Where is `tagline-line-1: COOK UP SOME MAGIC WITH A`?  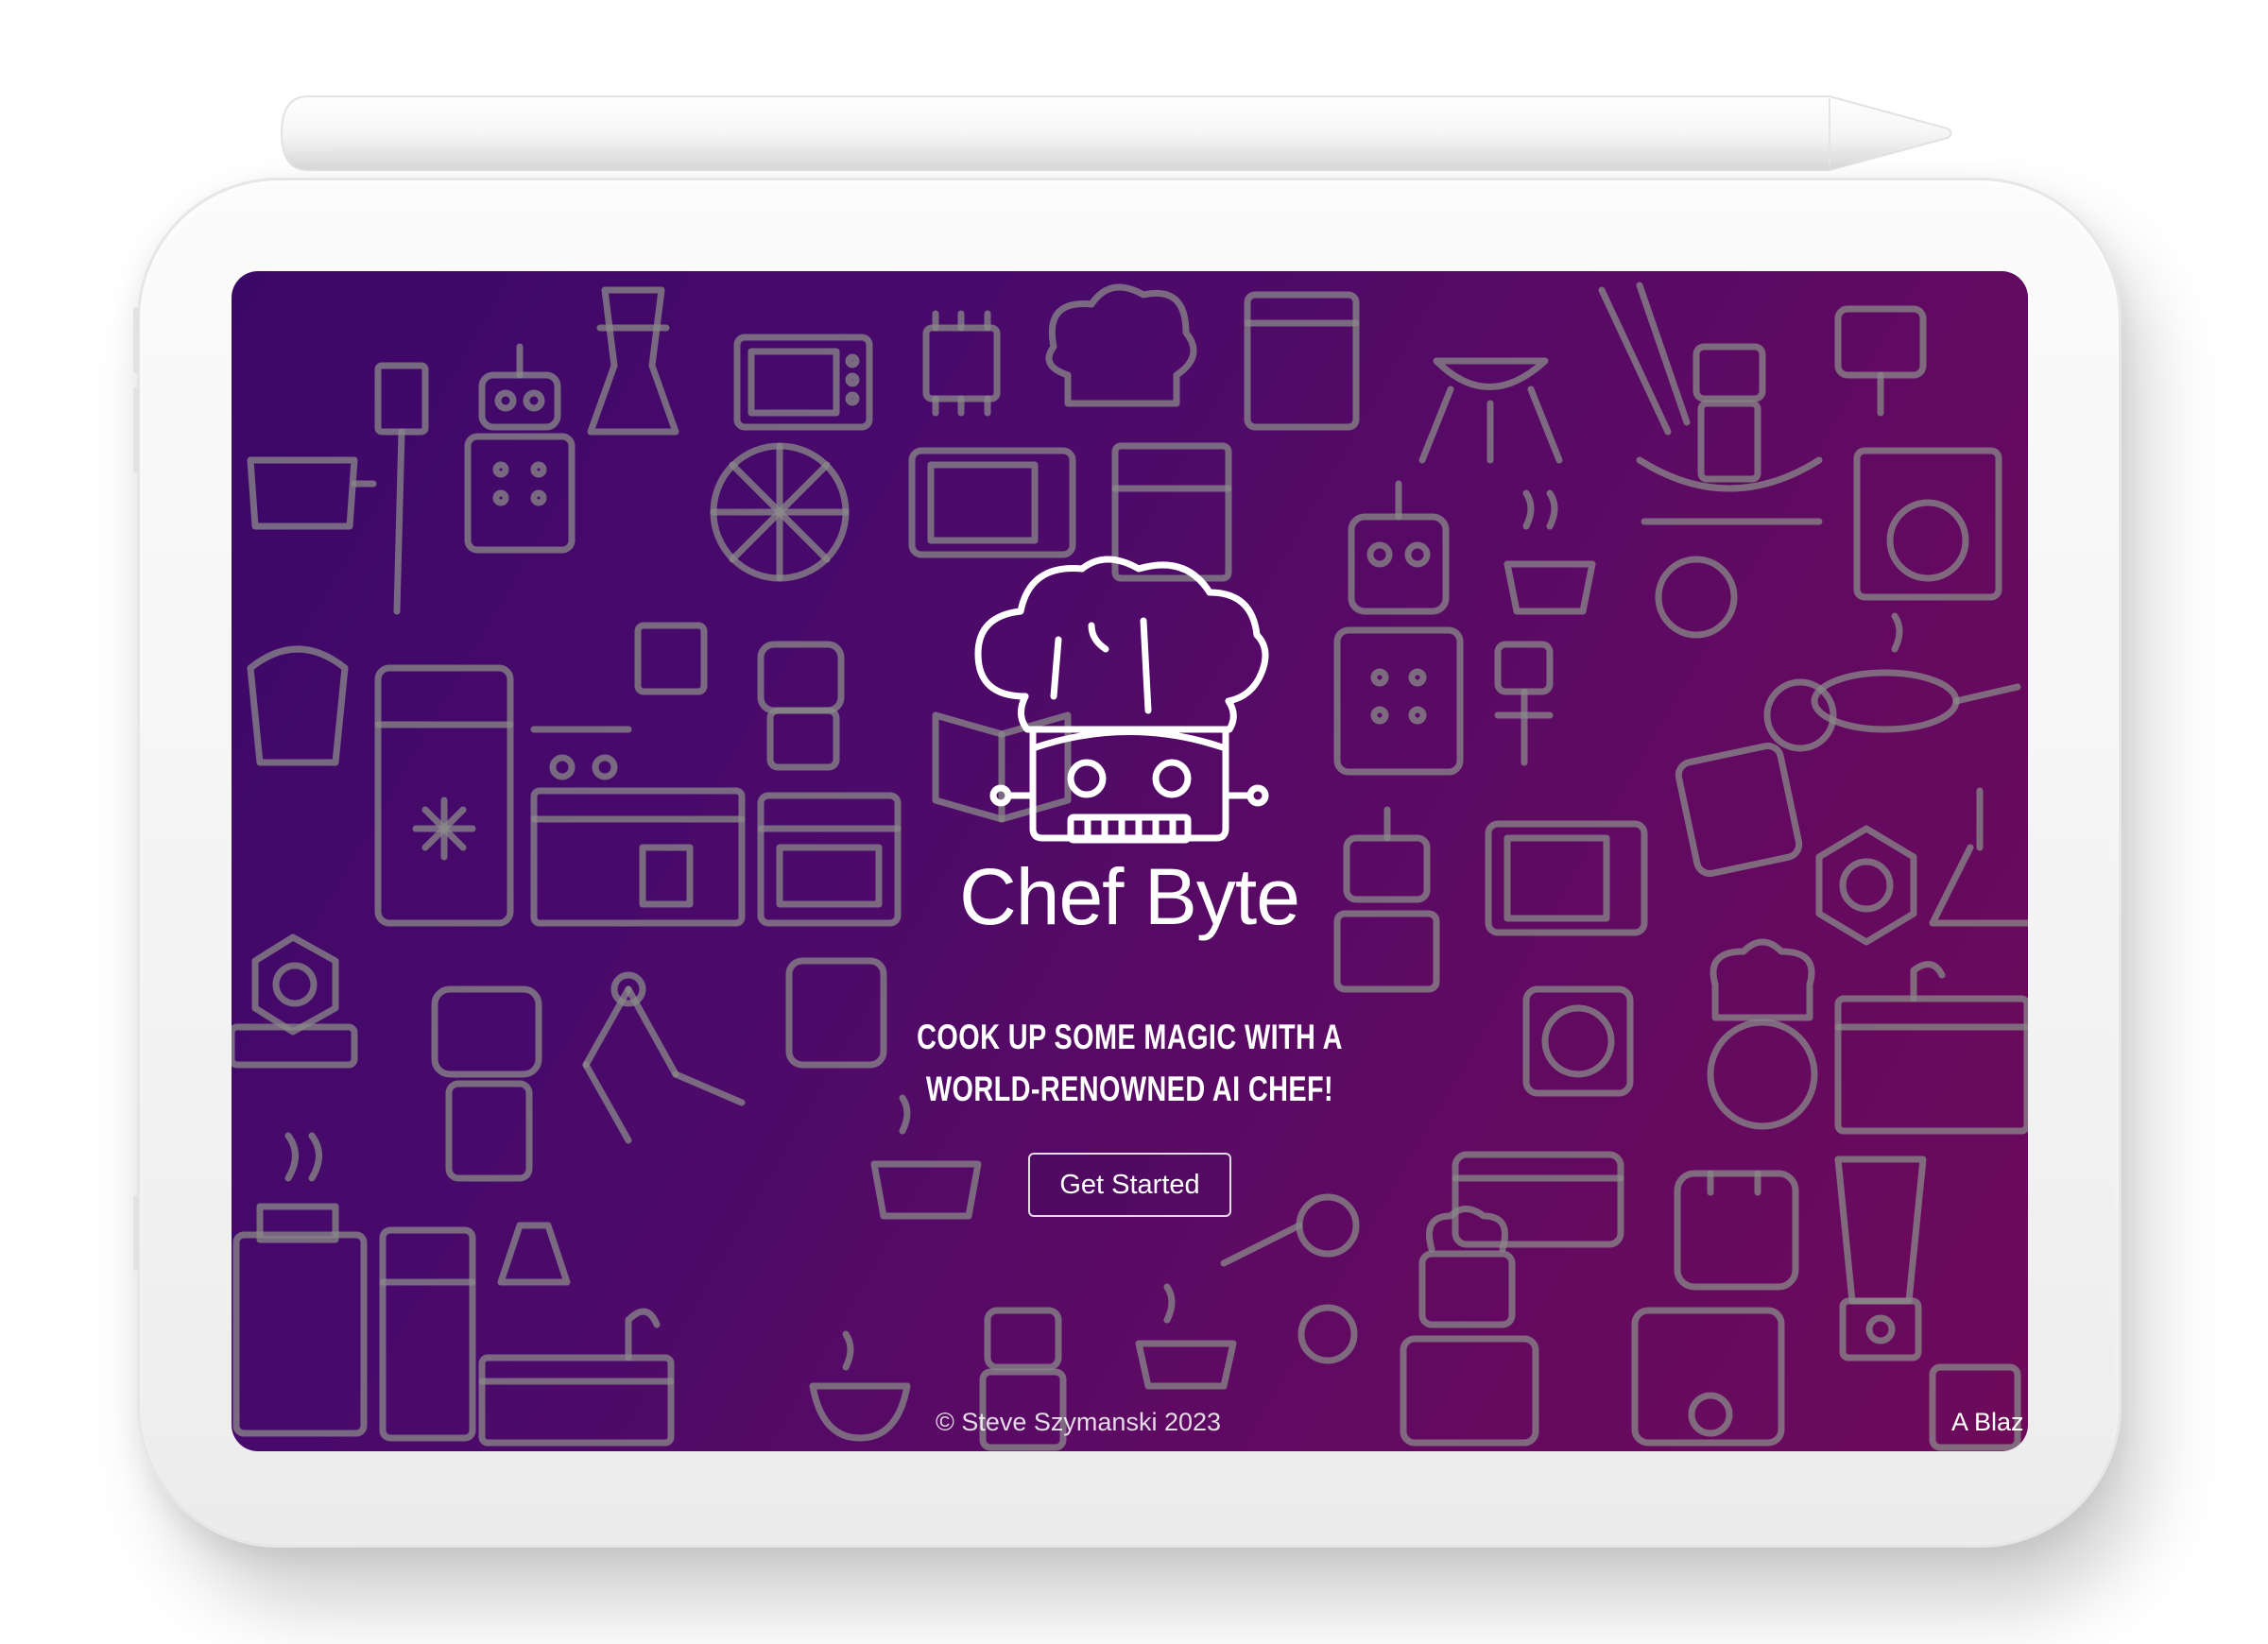
tagline-line-1: COOK UP SOME MAGIC WITH A is located at coordinates (1130, 1037).